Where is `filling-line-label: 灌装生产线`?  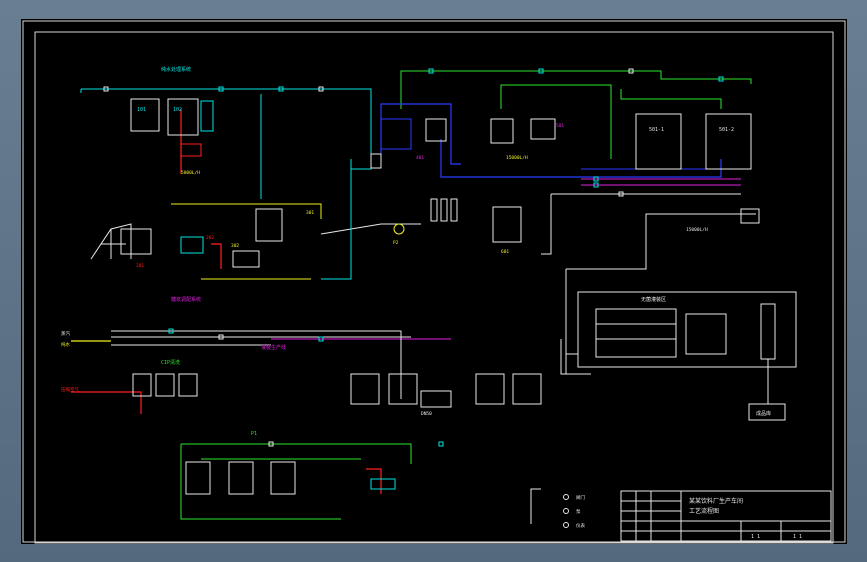
filling-line-label: 灌装生产线 is located at coordinates (273, 347).